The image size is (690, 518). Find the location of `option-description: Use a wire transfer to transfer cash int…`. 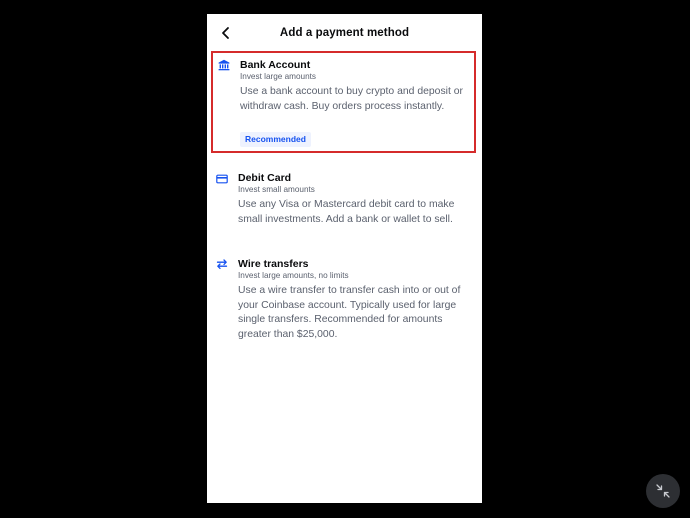

option-description: Use a wire transfer to transfer cash int… is located at coordinates (349, 312).